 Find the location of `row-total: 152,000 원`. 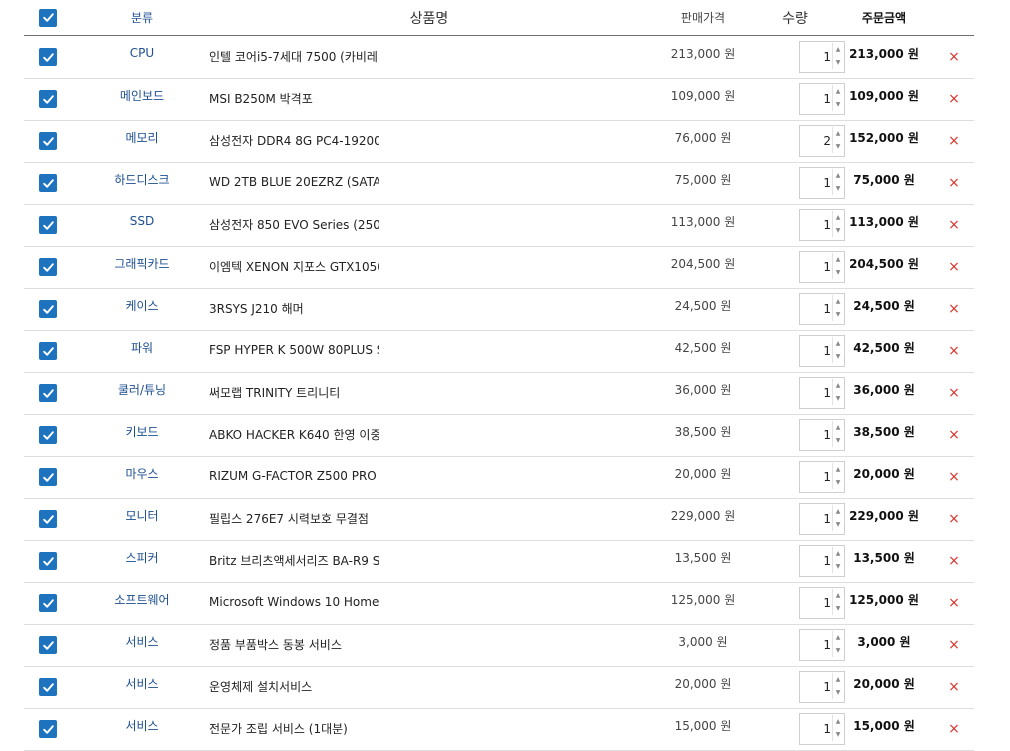

row-total: 152,000 원 is located at coordinates (884, 137).